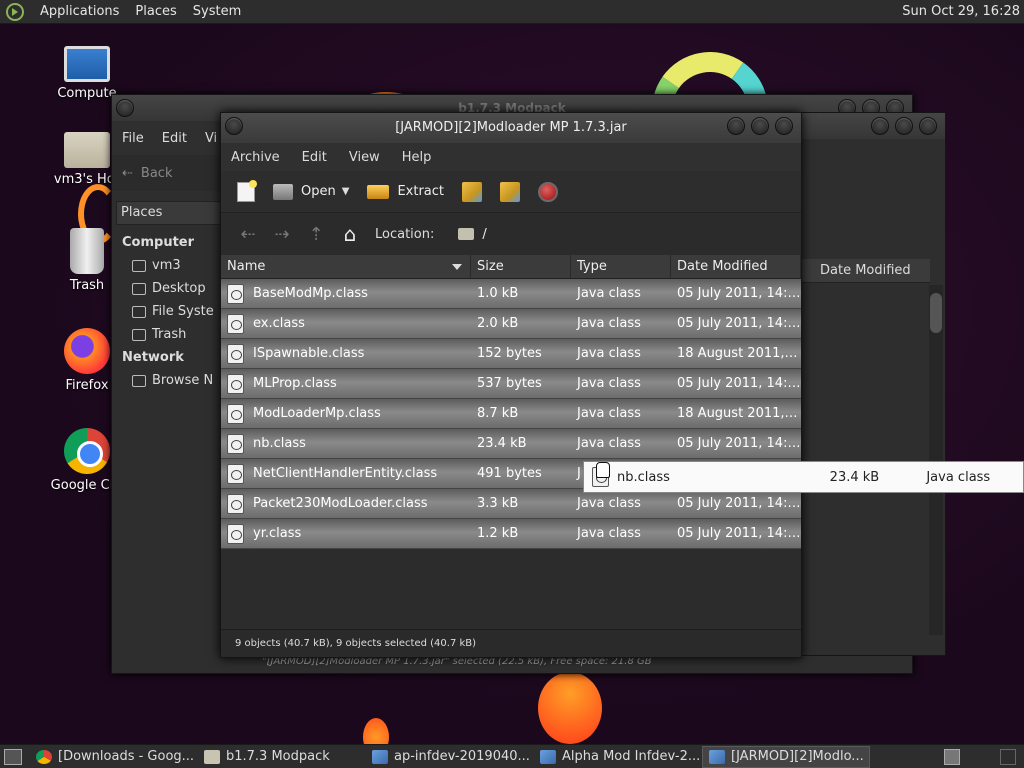 The width and height of the screenshot is (1024, 768). Describe the element at coordinates (157, 173) in the screenshot. I see `back-button: Back` at that location.